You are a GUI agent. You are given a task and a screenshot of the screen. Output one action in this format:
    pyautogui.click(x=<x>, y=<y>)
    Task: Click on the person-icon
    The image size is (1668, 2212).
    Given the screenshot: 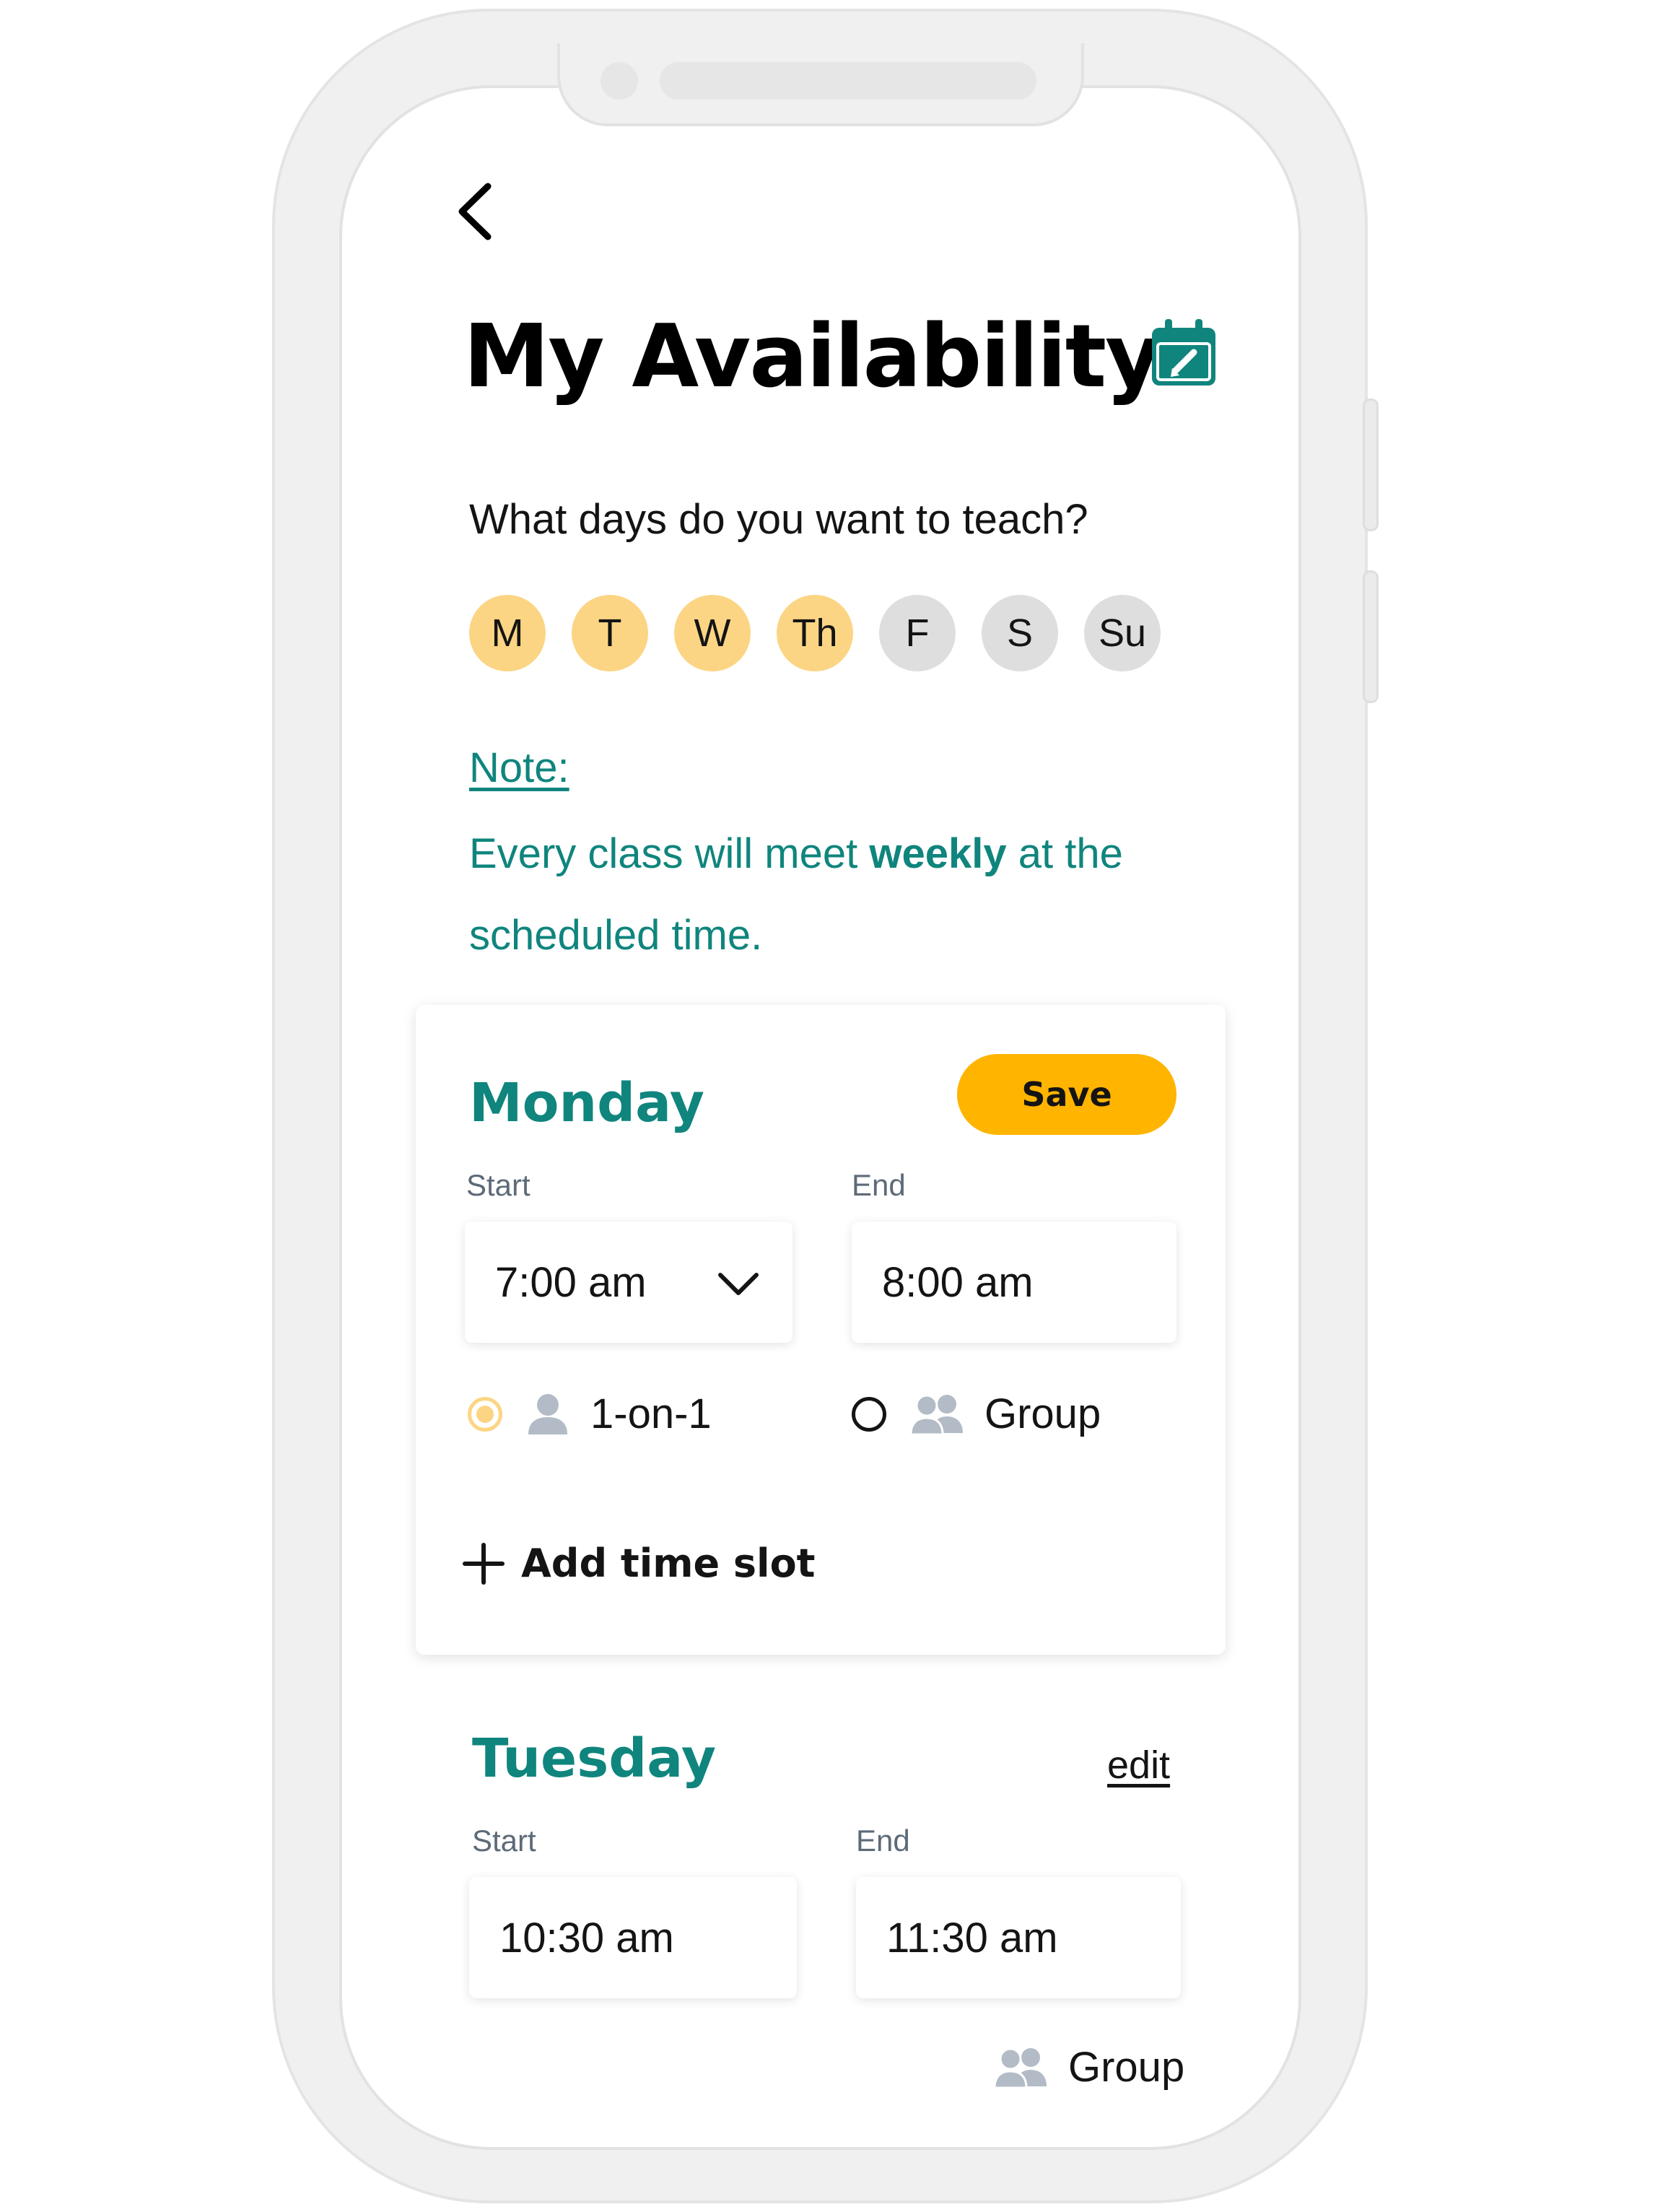 What is the action you would take?
    pyautogui.click(x=547, y=1413)
    